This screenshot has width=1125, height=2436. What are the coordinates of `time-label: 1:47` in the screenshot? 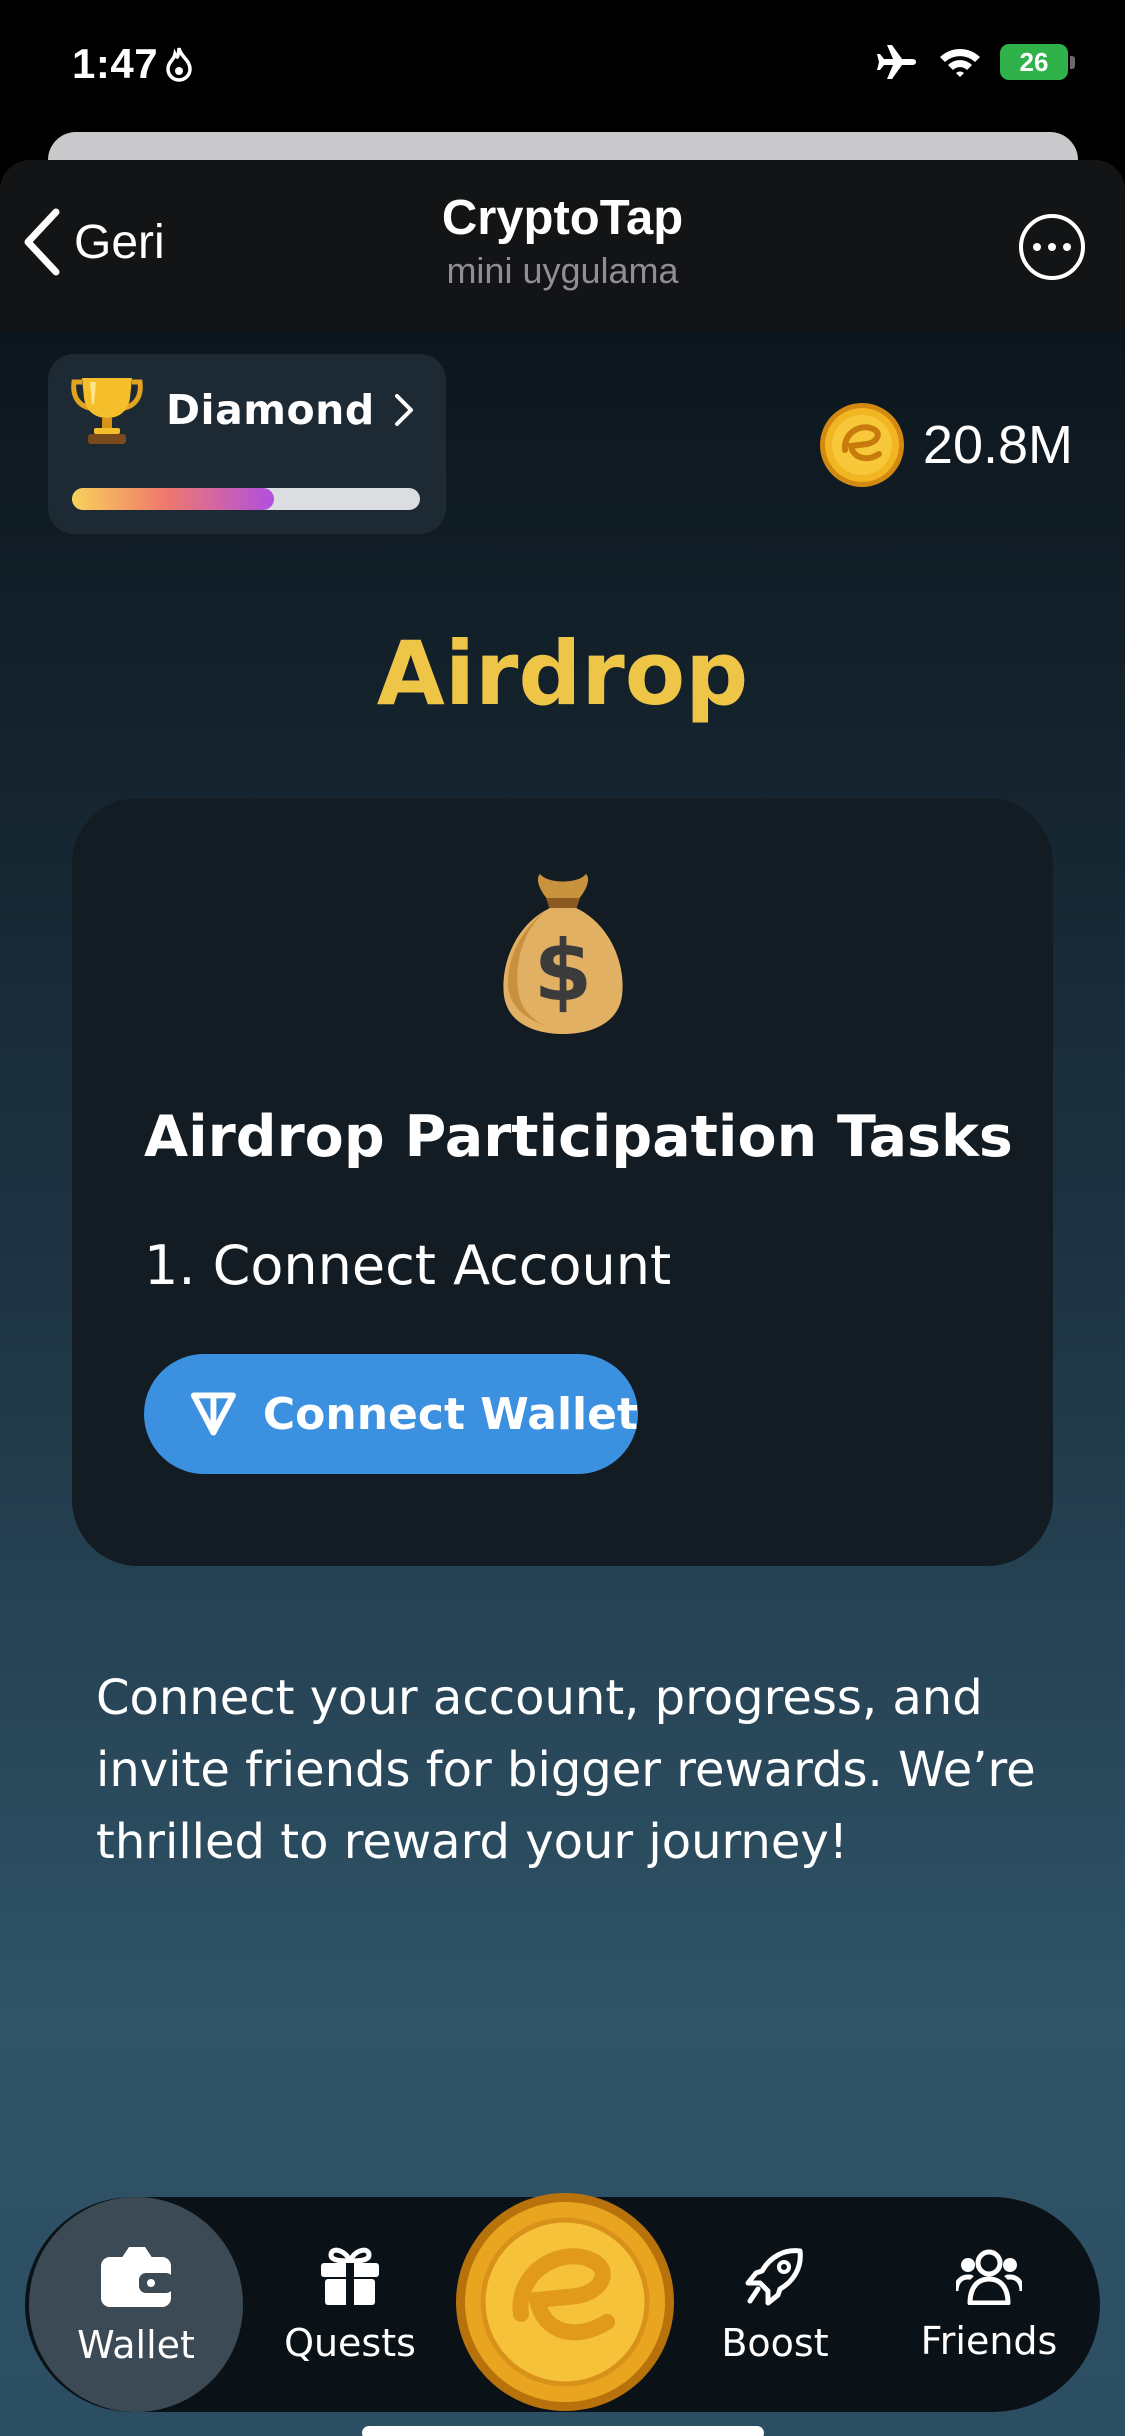 It's located at (115, 63).